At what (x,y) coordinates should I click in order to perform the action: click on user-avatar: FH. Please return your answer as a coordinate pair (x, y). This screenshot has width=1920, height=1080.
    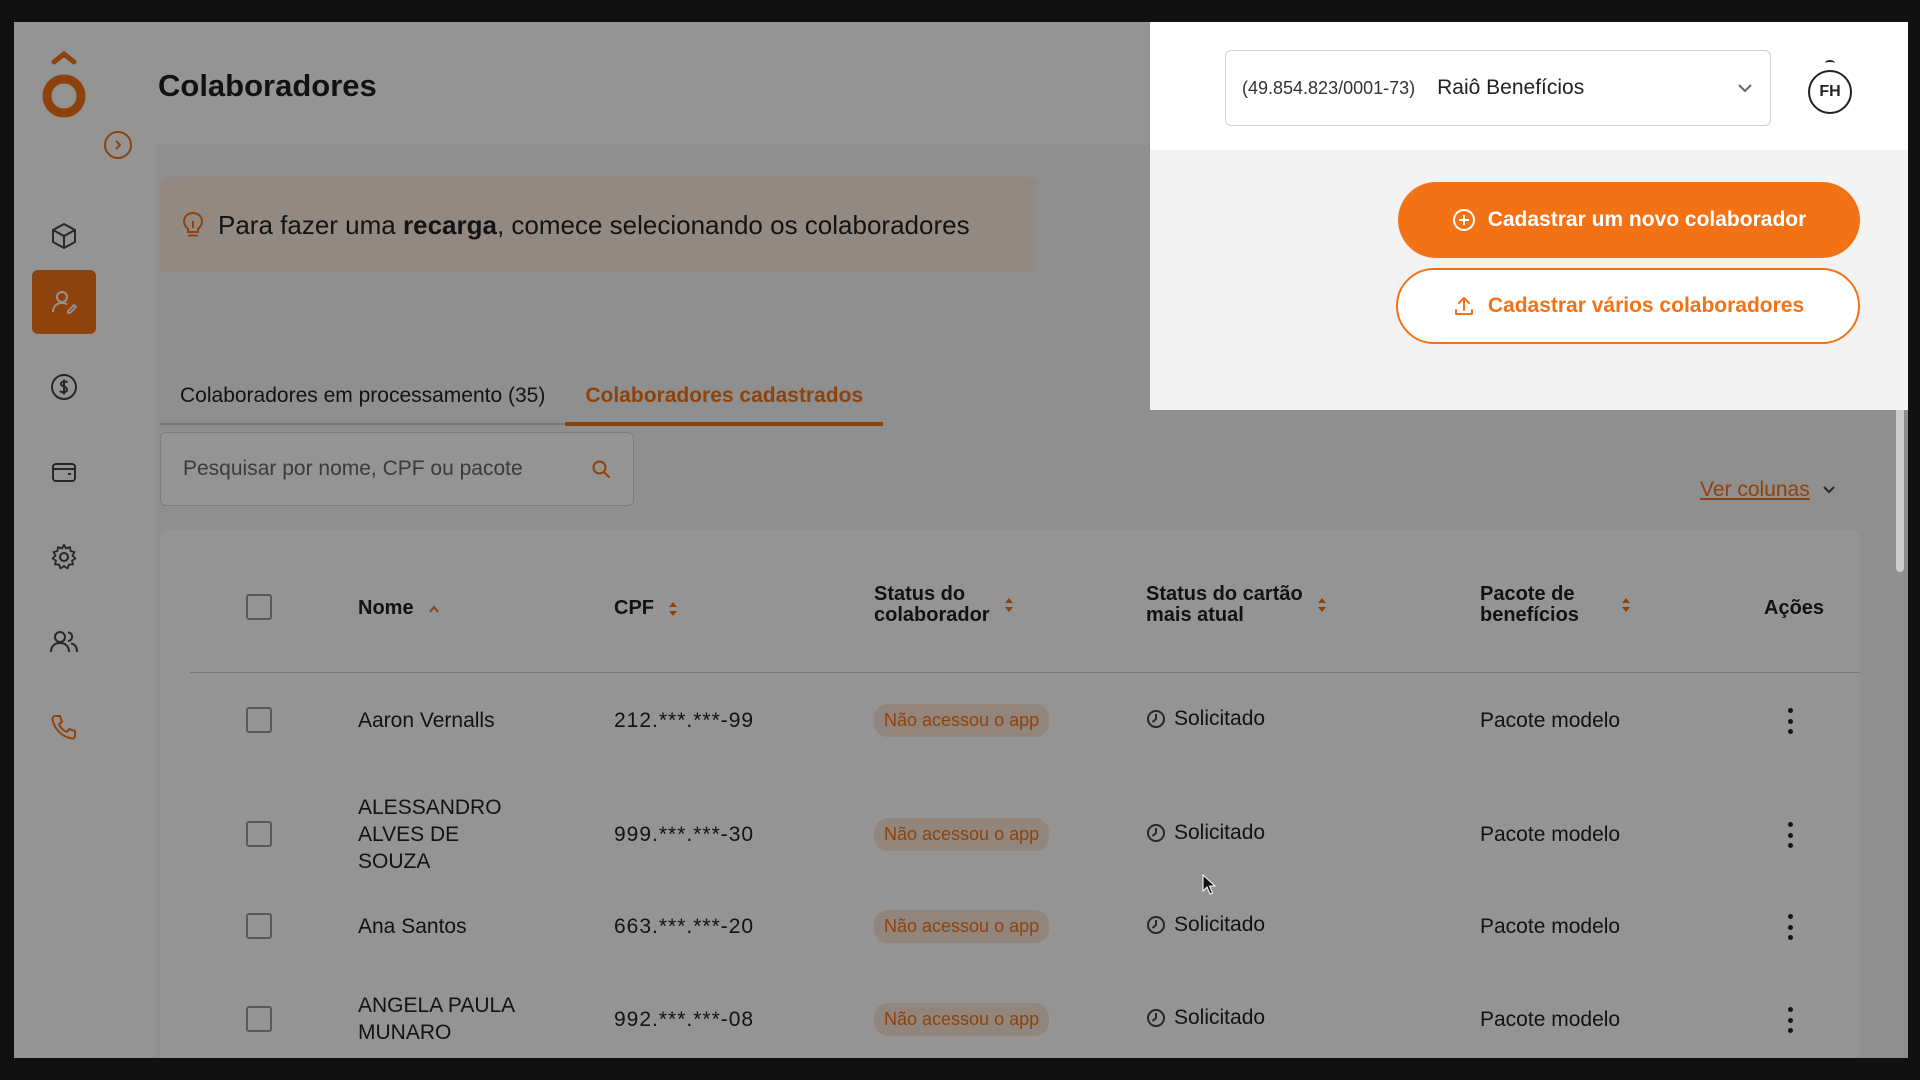
    Looking at the image, I should click on (1830, 92).